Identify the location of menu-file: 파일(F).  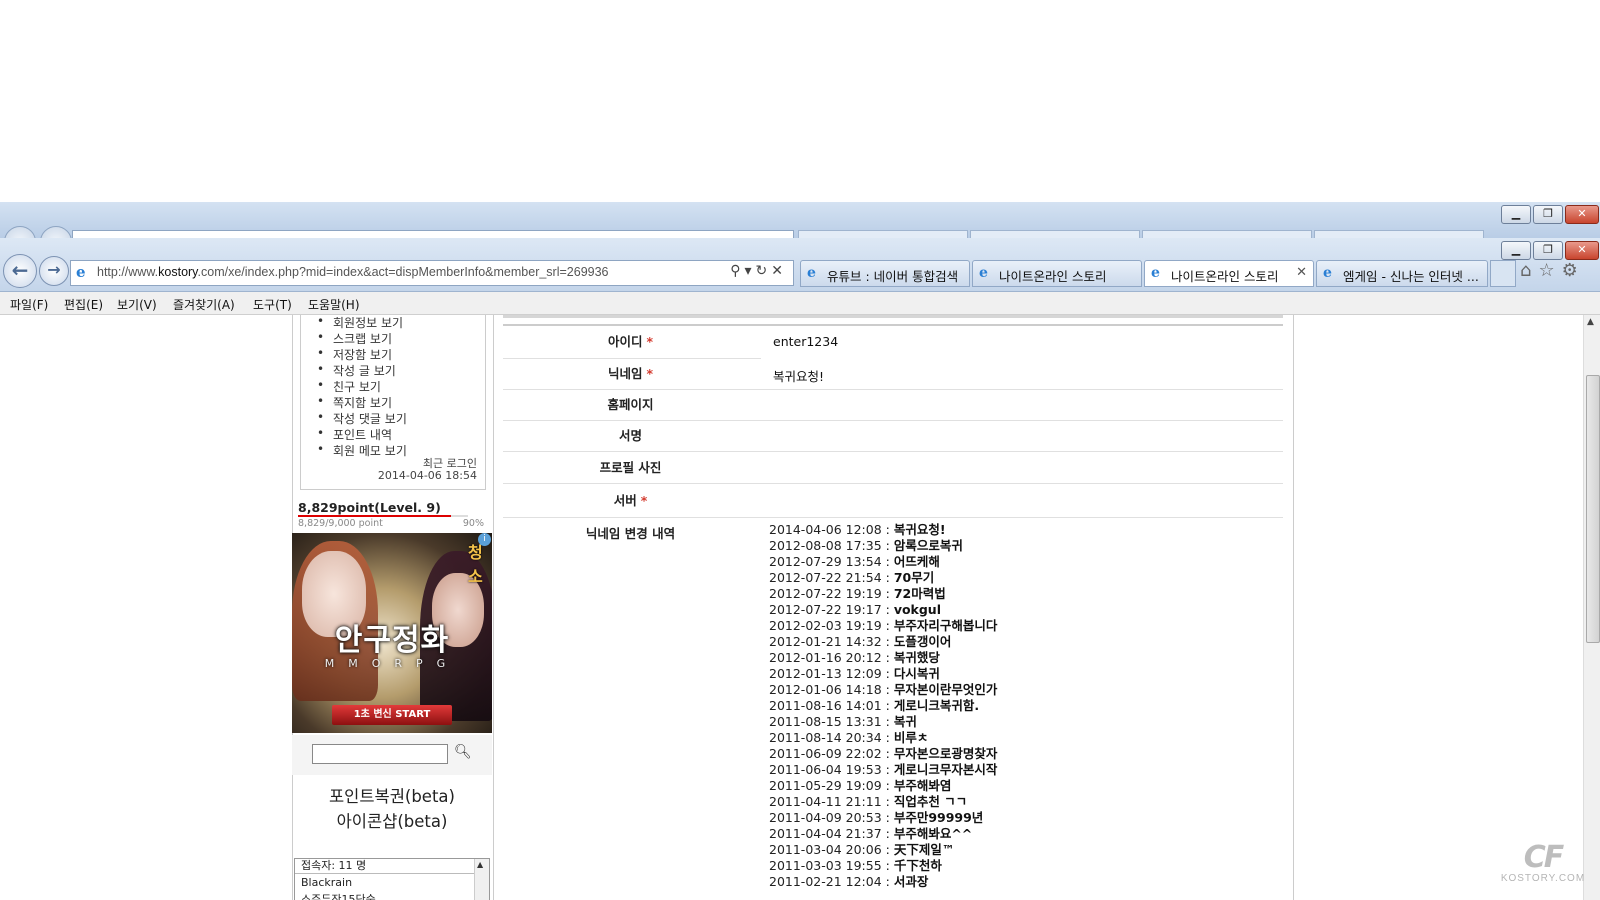
(29, 304).